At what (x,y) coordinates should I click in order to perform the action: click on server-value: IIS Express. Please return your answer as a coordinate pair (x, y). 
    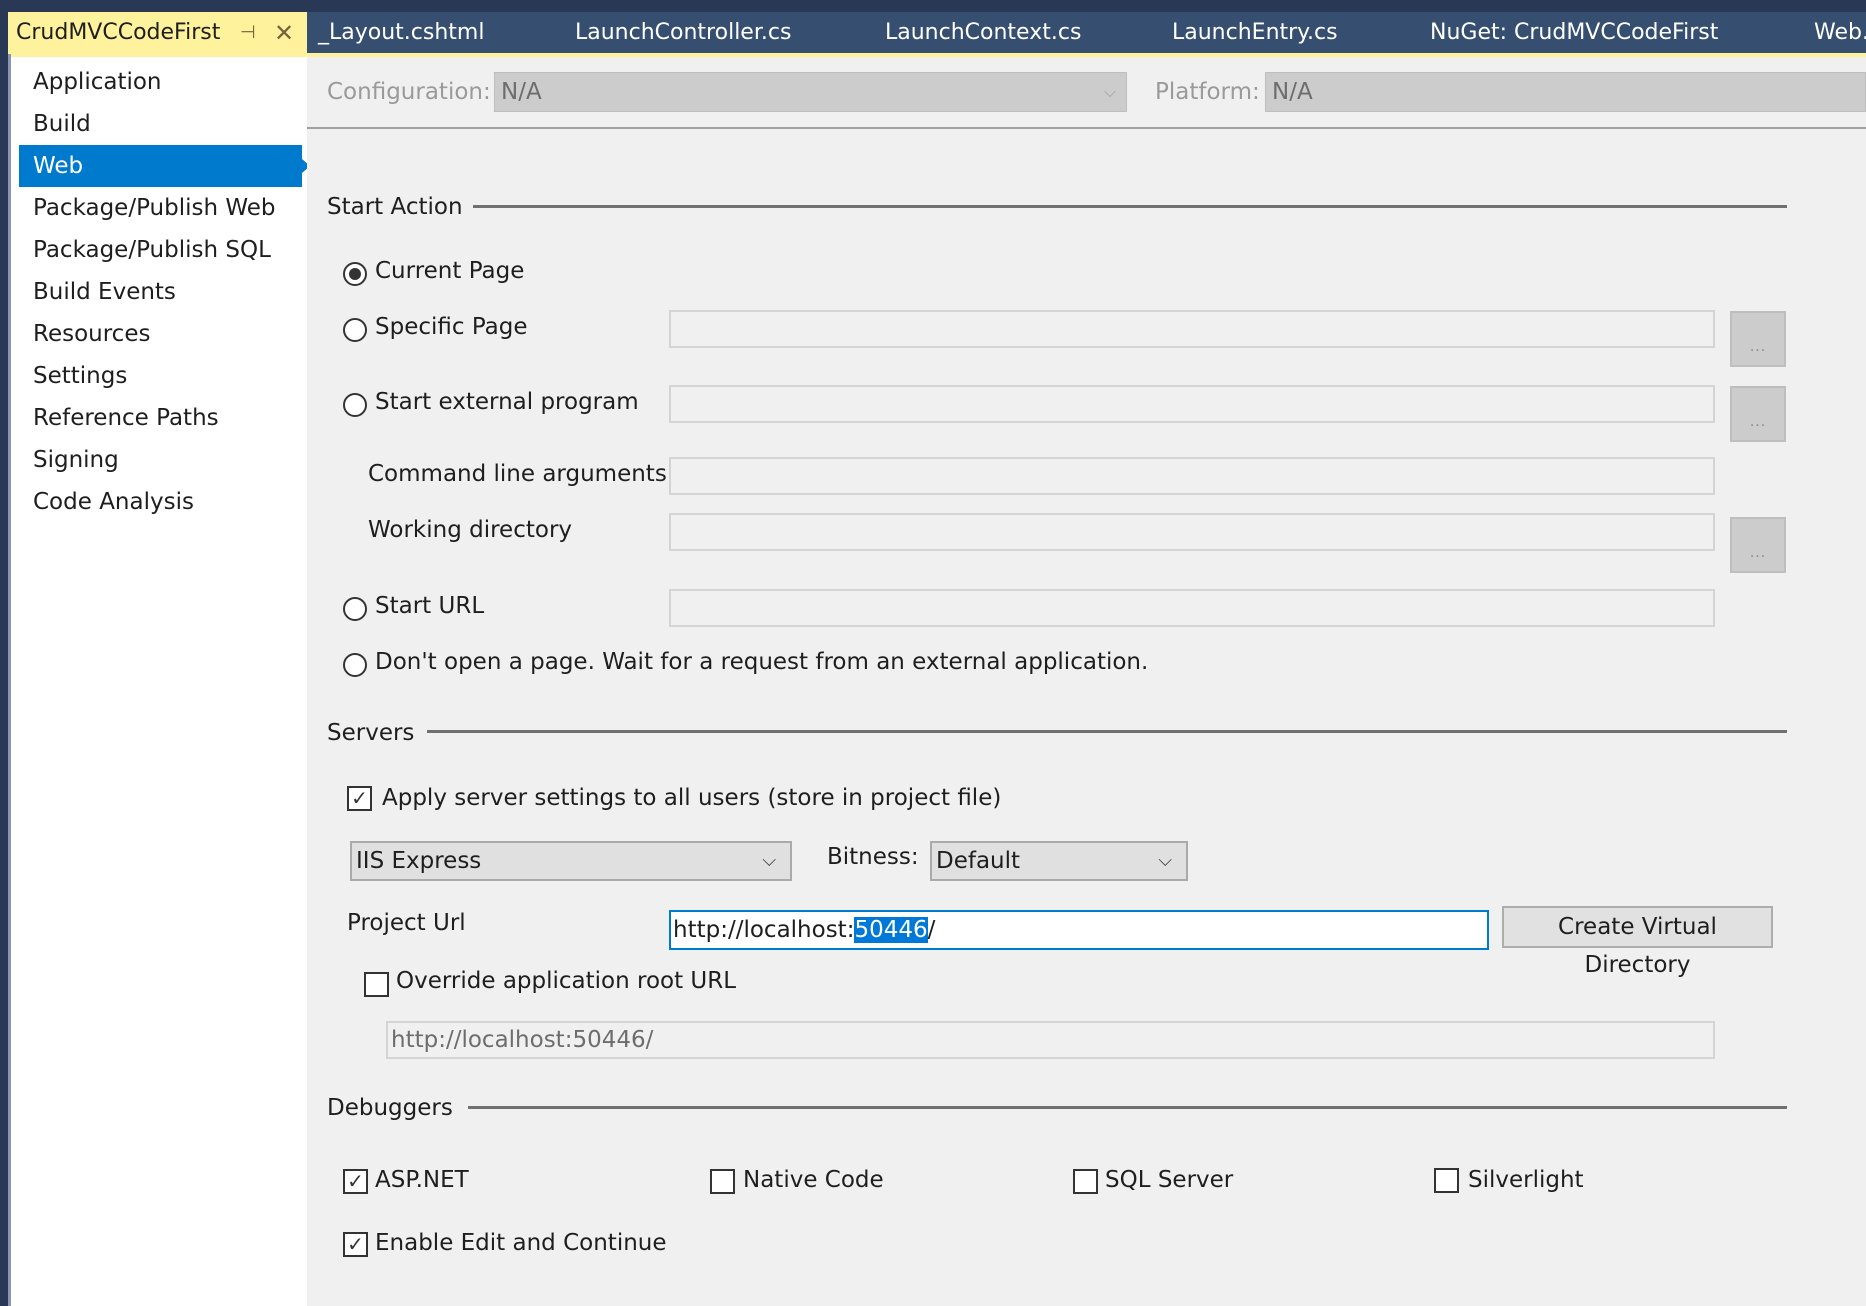
    Looking at the image, I should click on (419, 861).